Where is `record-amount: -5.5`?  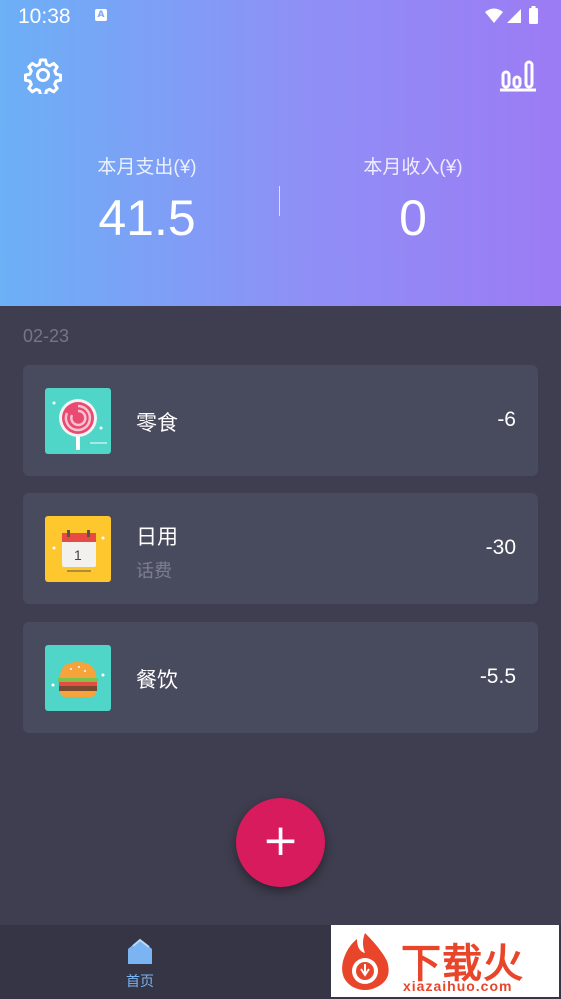 record-amount: -5.5 is located at coordinates (497, 676).